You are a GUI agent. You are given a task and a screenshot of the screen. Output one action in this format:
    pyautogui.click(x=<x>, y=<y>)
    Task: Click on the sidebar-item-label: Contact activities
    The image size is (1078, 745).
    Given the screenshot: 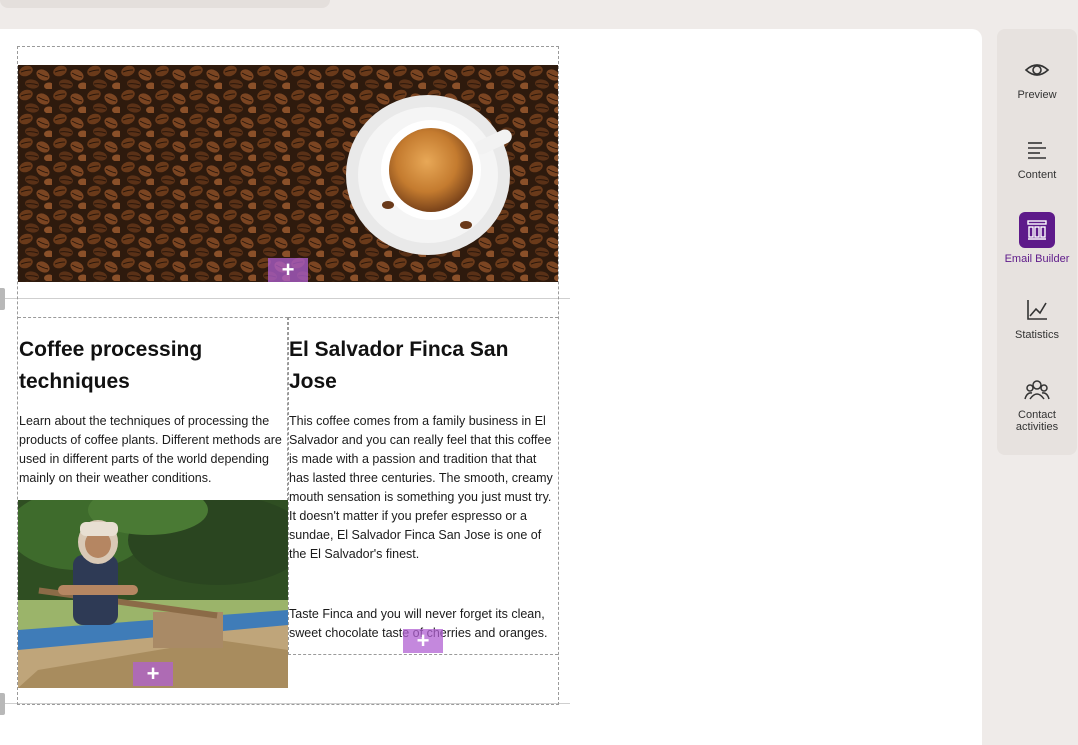 What is the action you would take?
    pyautogui.click(x=1037, y=421)
    